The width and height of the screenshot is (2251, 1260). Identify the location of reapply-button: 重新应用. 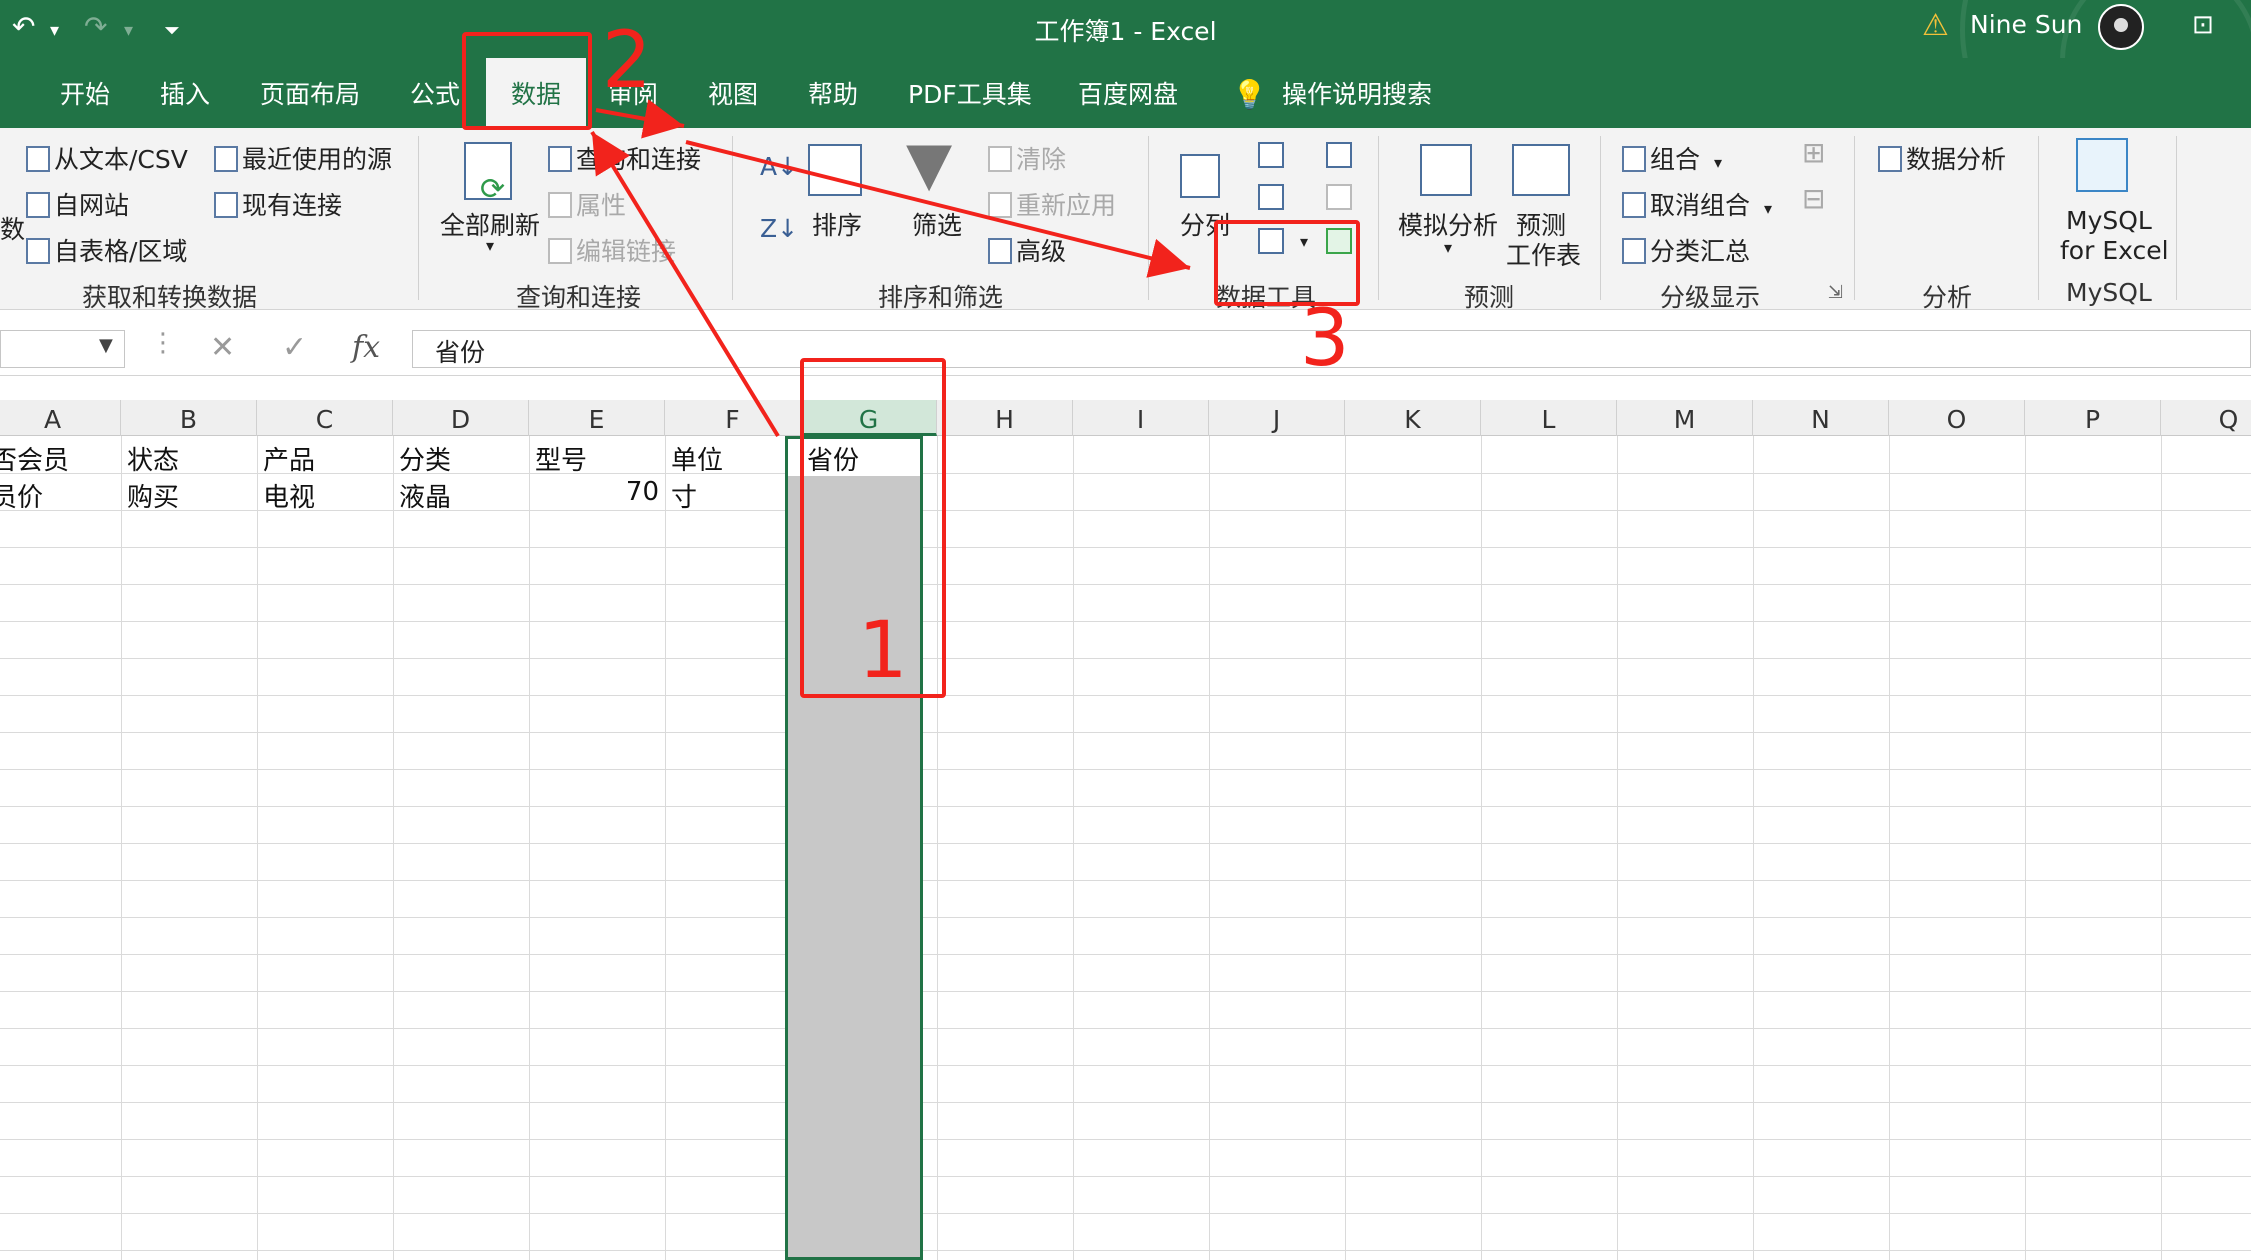
(1052, 204).